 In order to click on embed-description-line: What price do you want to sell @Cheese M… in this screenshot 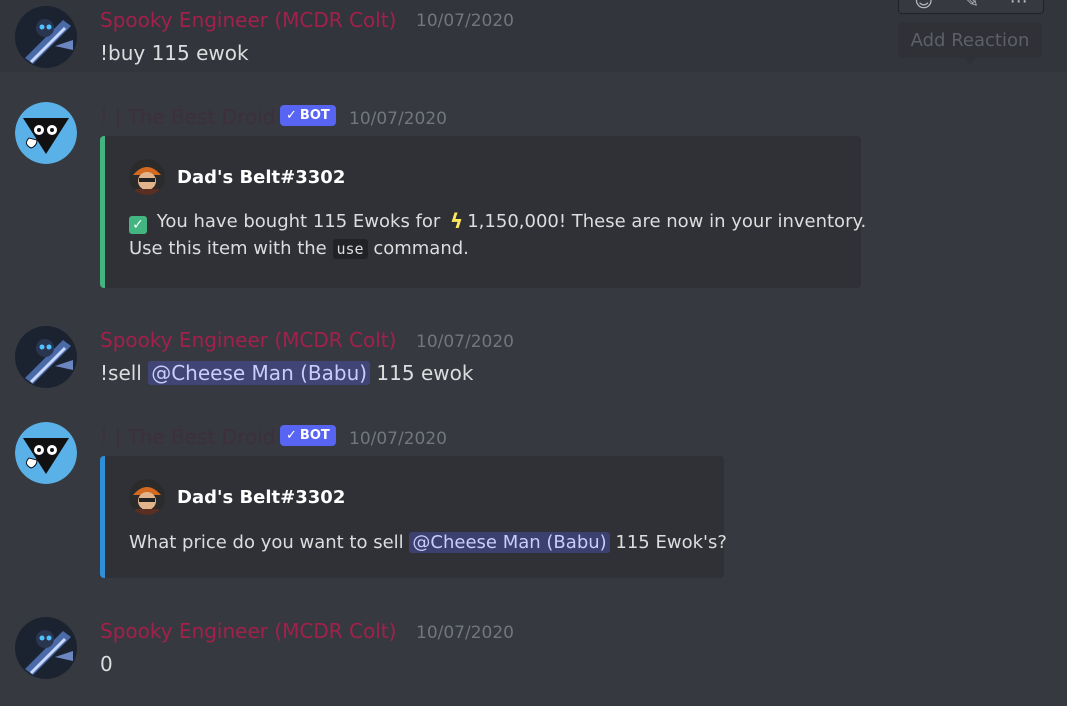, I will do `click(428, 542)`.